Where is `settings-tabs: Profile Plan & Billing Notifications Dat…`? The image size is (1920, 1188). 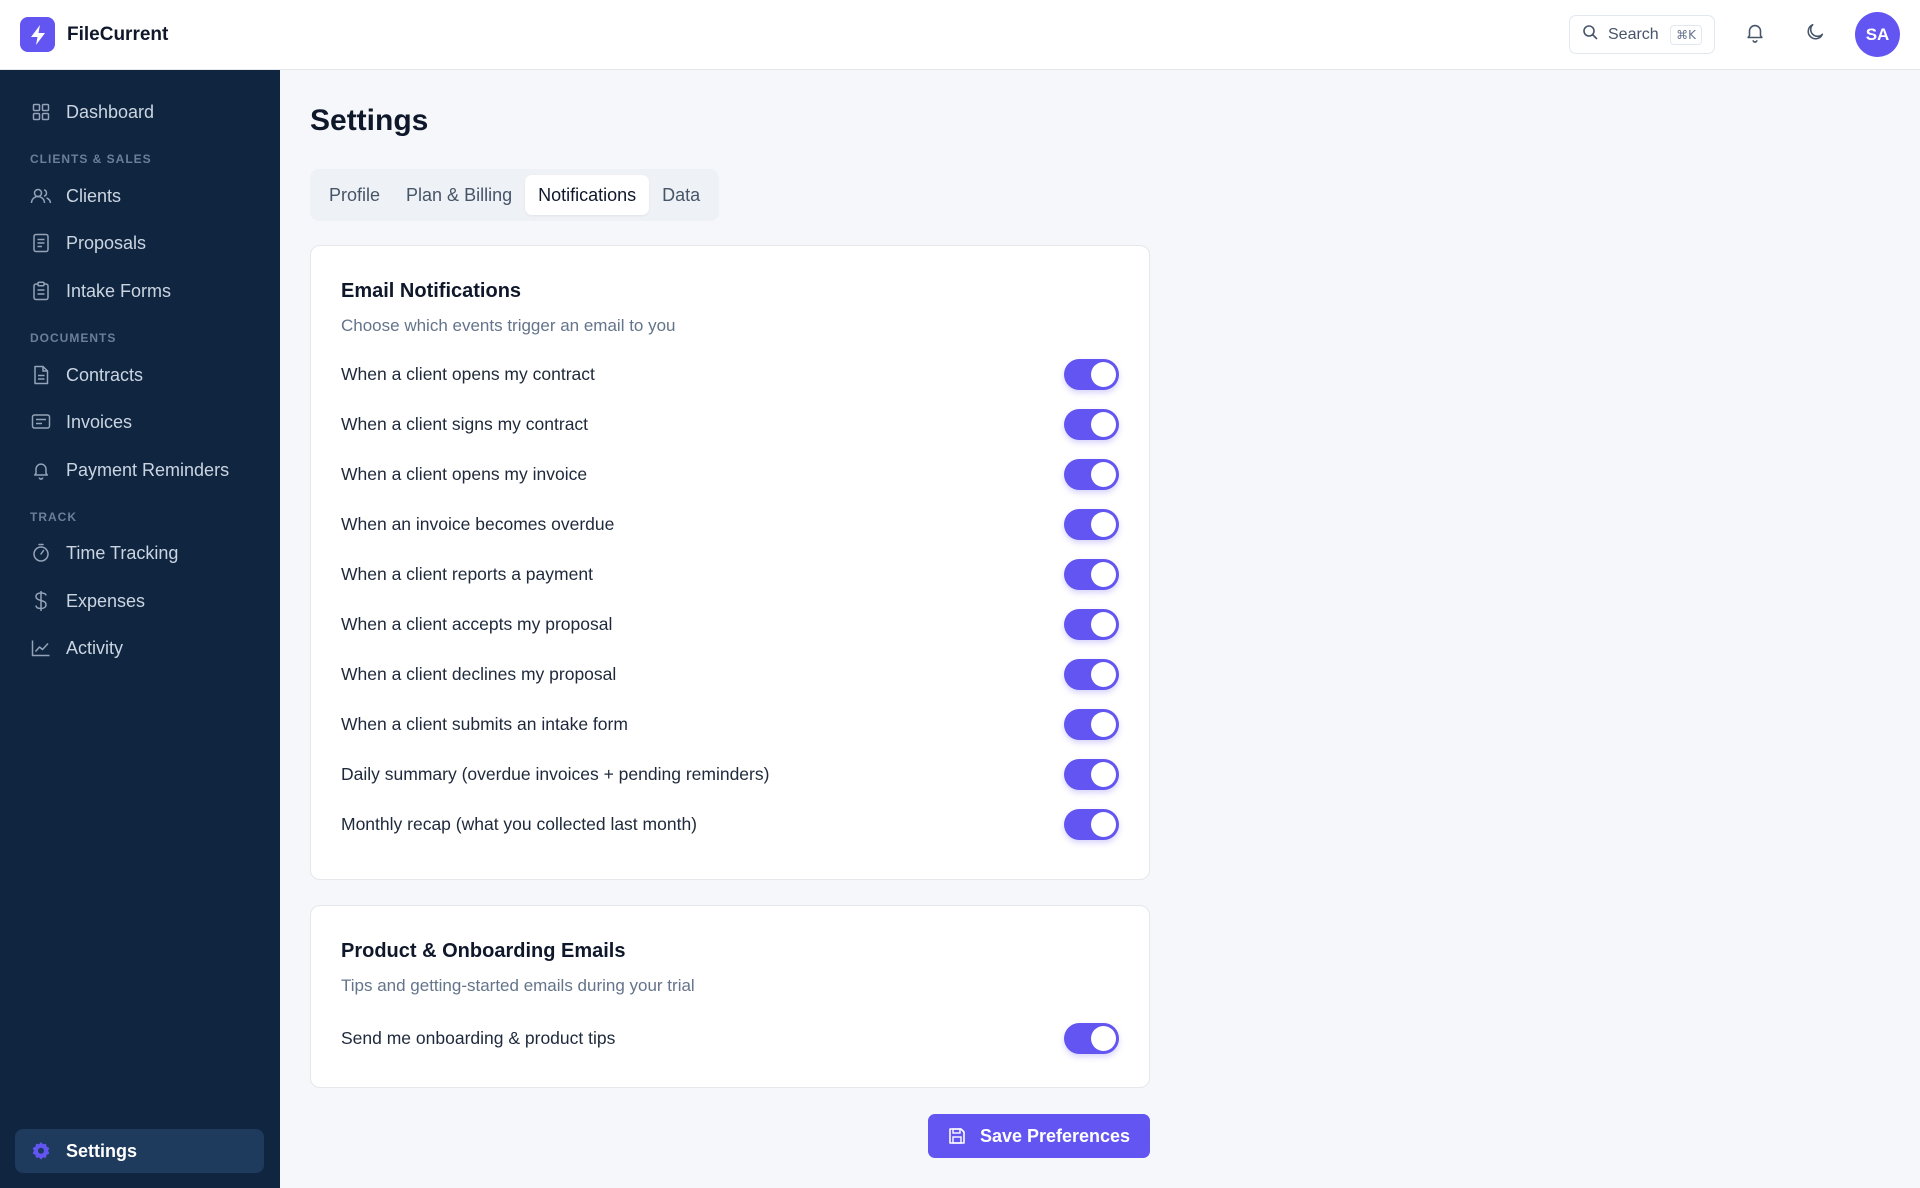
settings-tabs: Profile Plan & Billing Notifications Dat… is located at coordinates (515, 195).